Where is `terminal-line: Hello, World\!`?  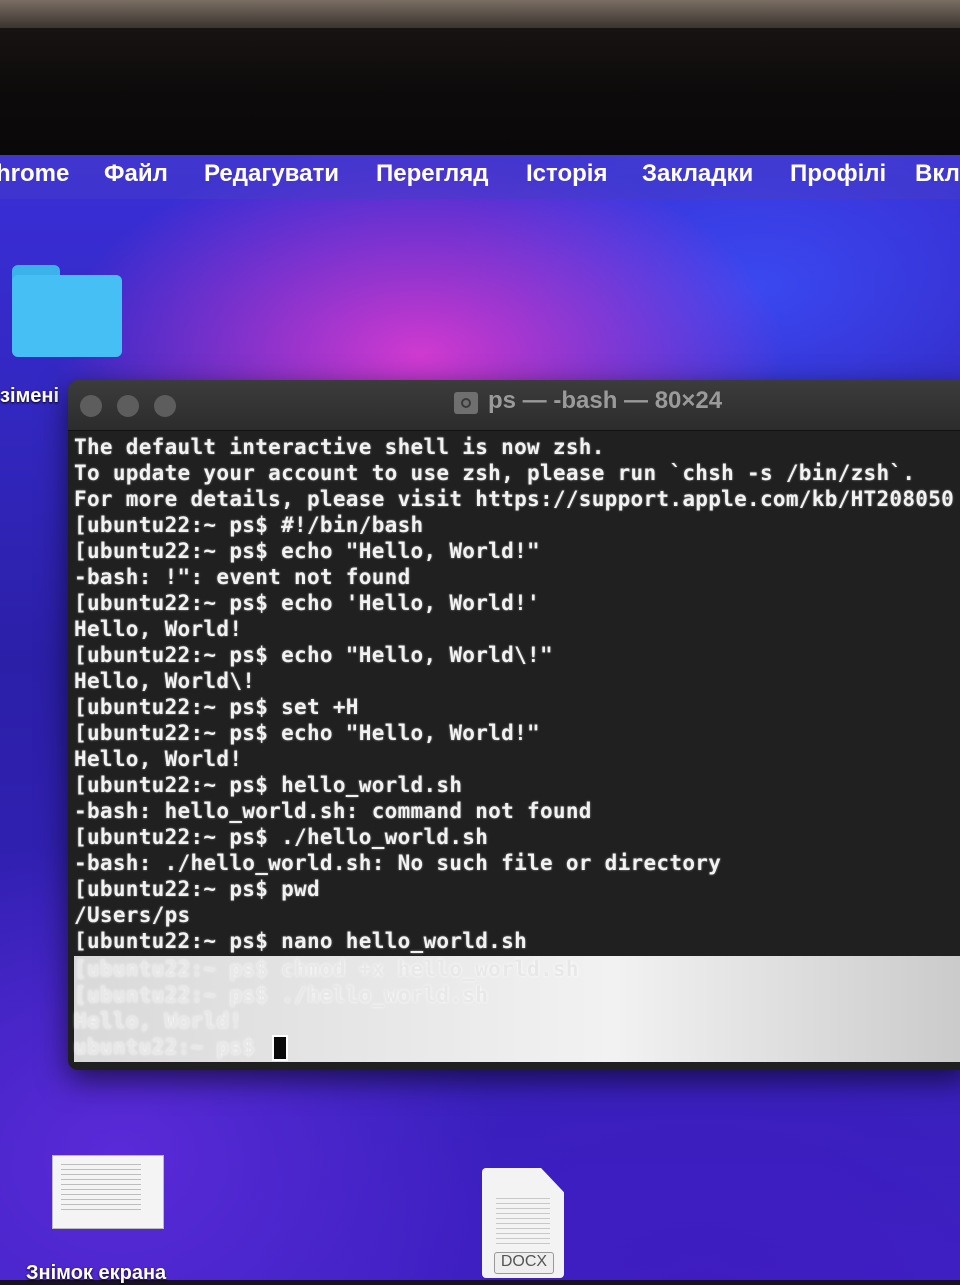 terminal-line: Hello, World\! is located at coordinates (165, 681).